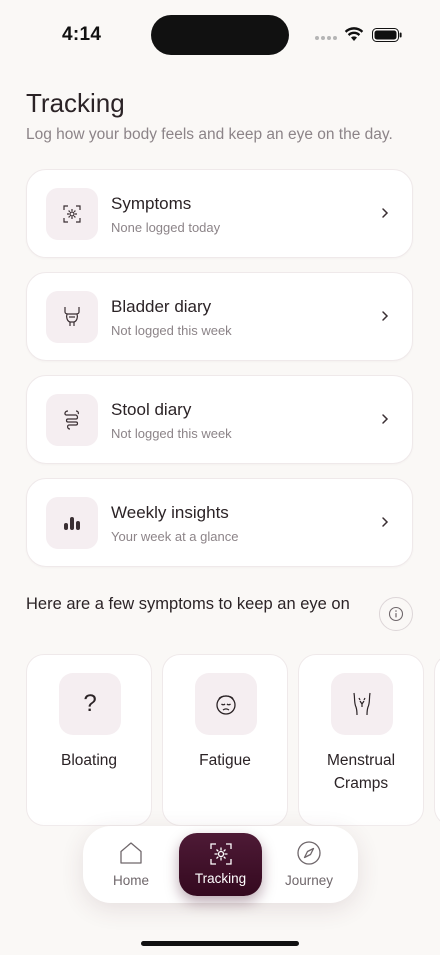 Image resolution: width=440 pixels, height=955 pixels. Describe the element at coordinates (82, 34) in the screenshot. I see `status-time: 4:14` at that location.